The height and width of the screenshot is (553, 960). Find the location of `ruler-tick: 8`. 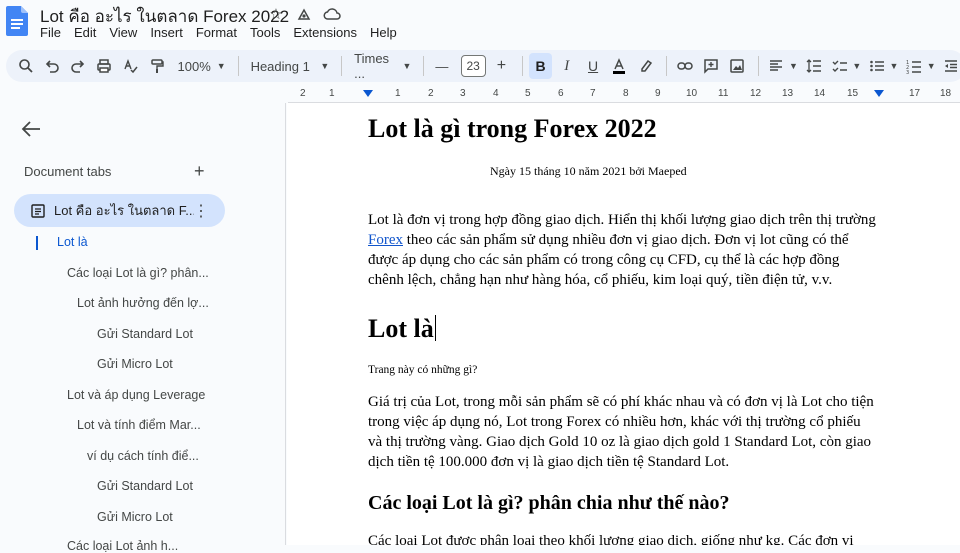

ruler-tick: 8 is located at coordinates (626, 93).